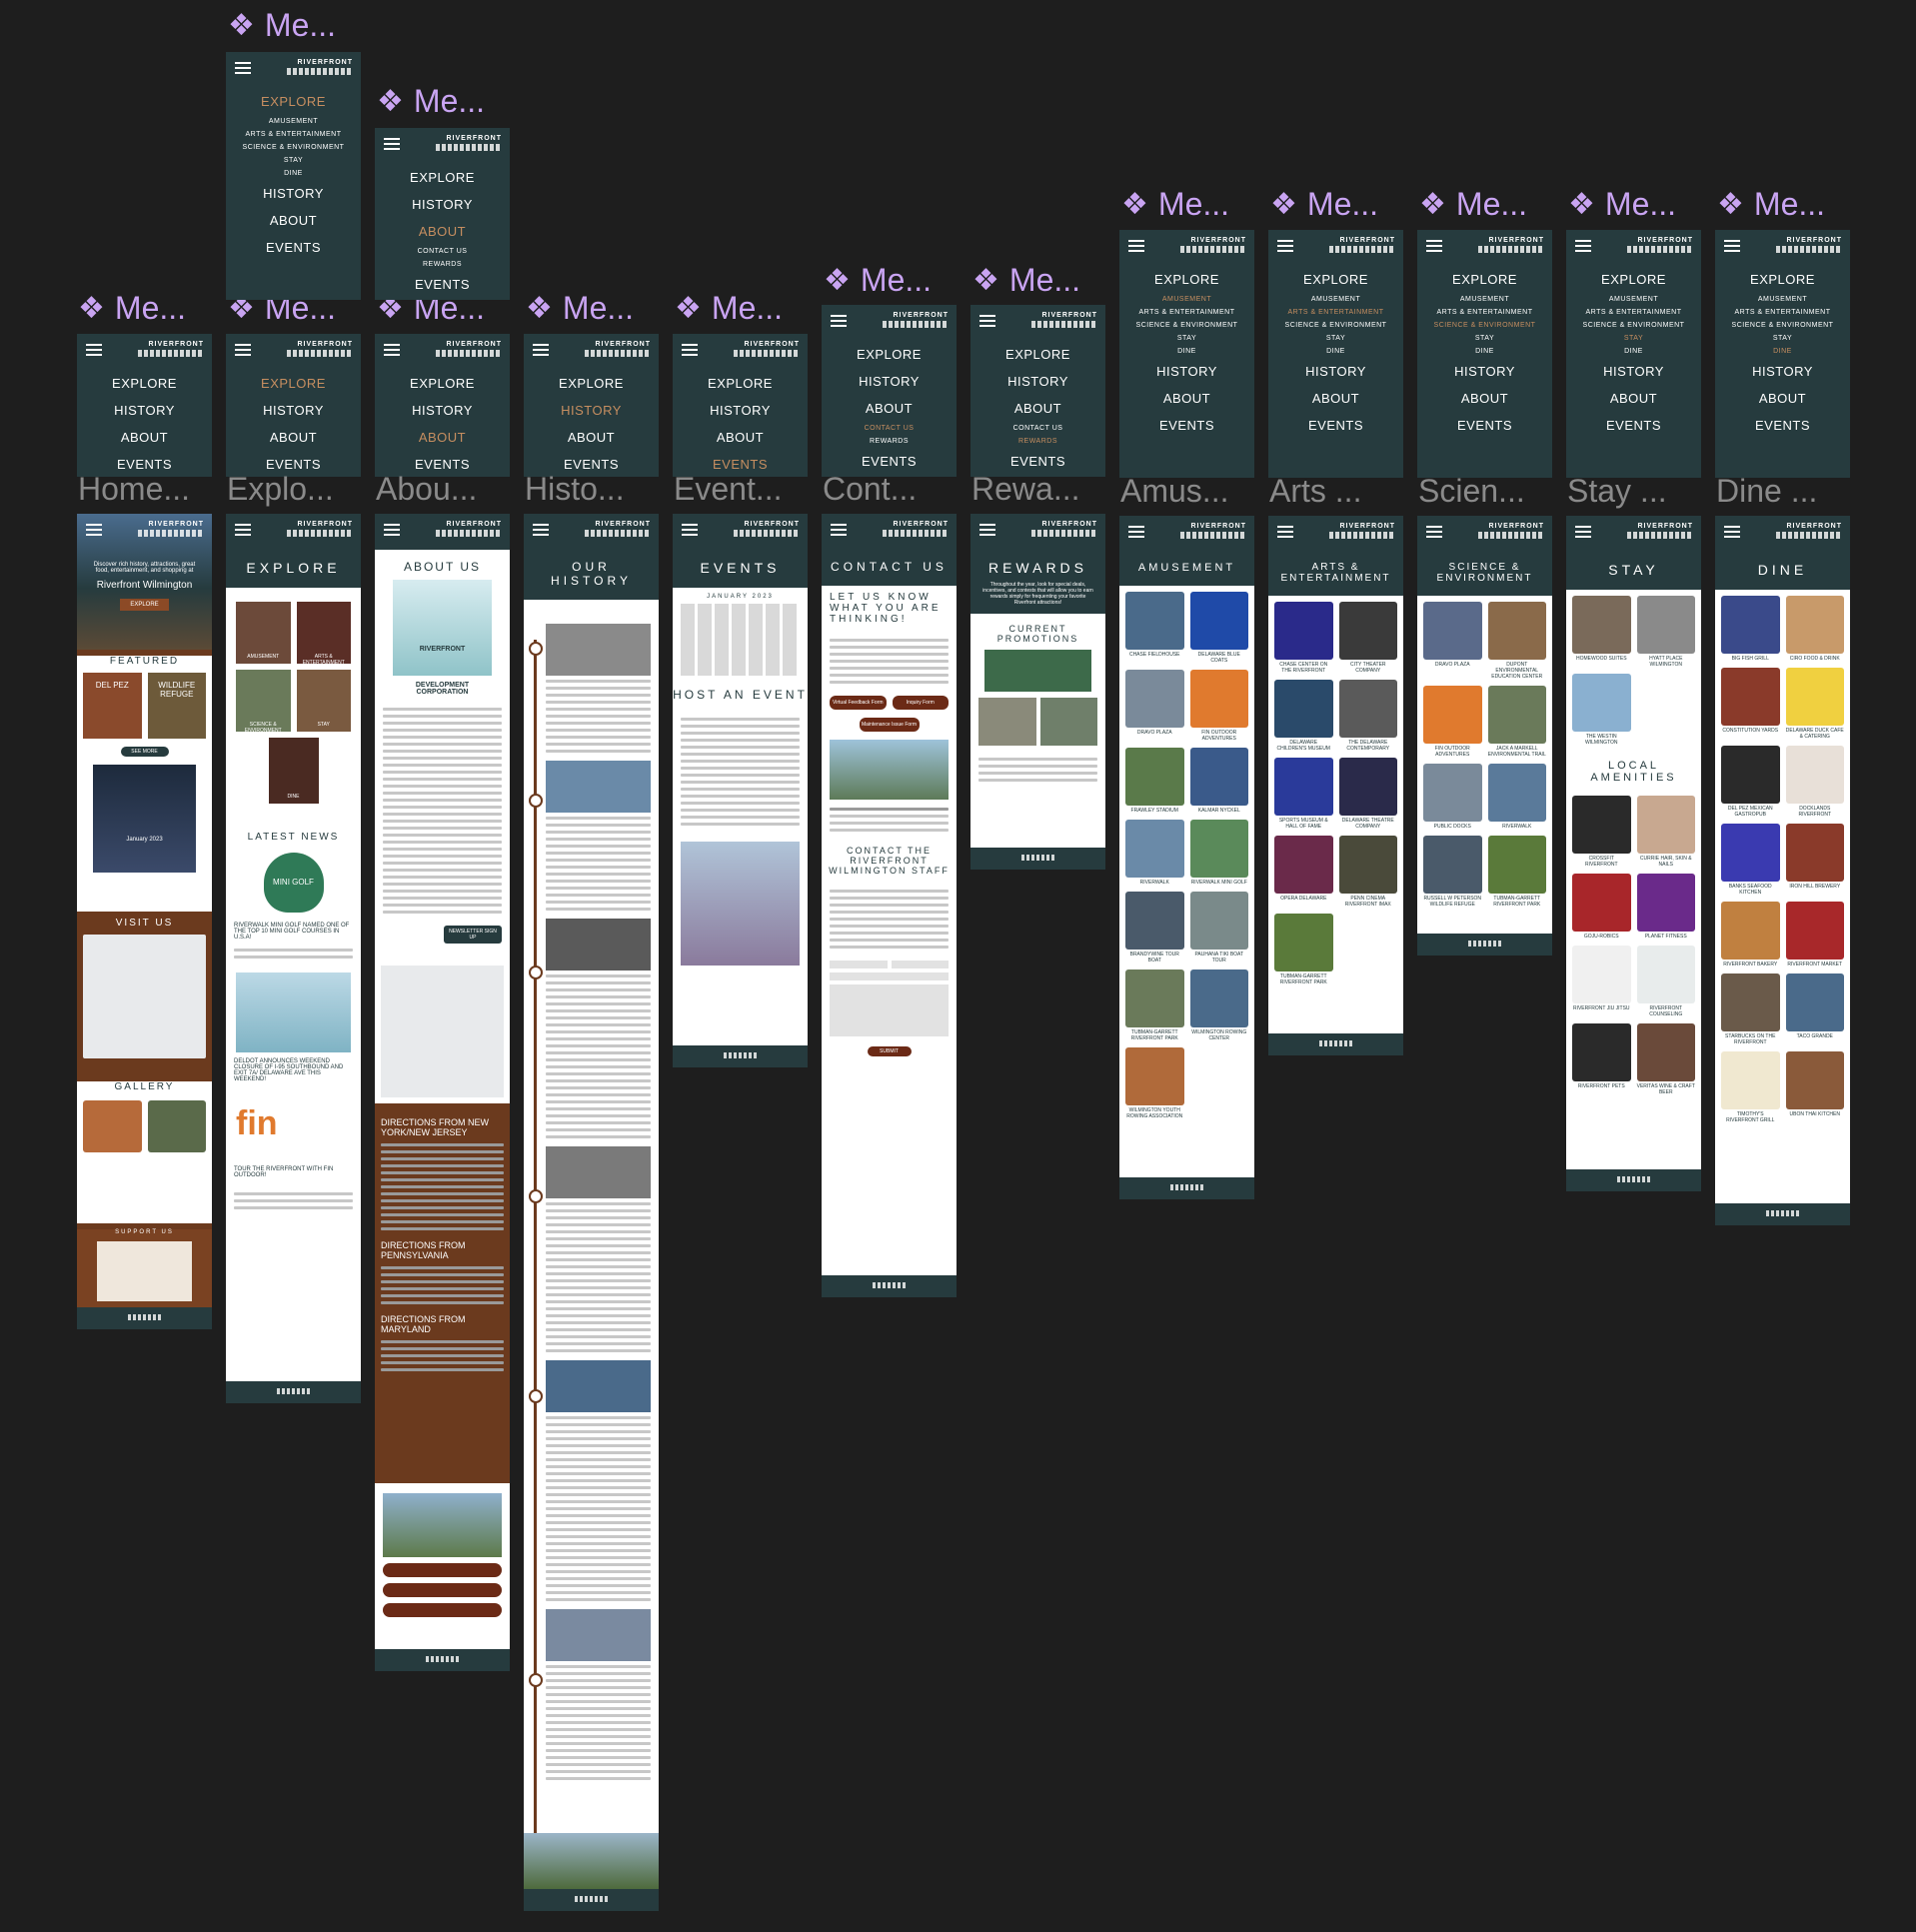  I want to click on tile-card: CHASE CENTER ON THE RIVERFRONT, so click(1303, 638).